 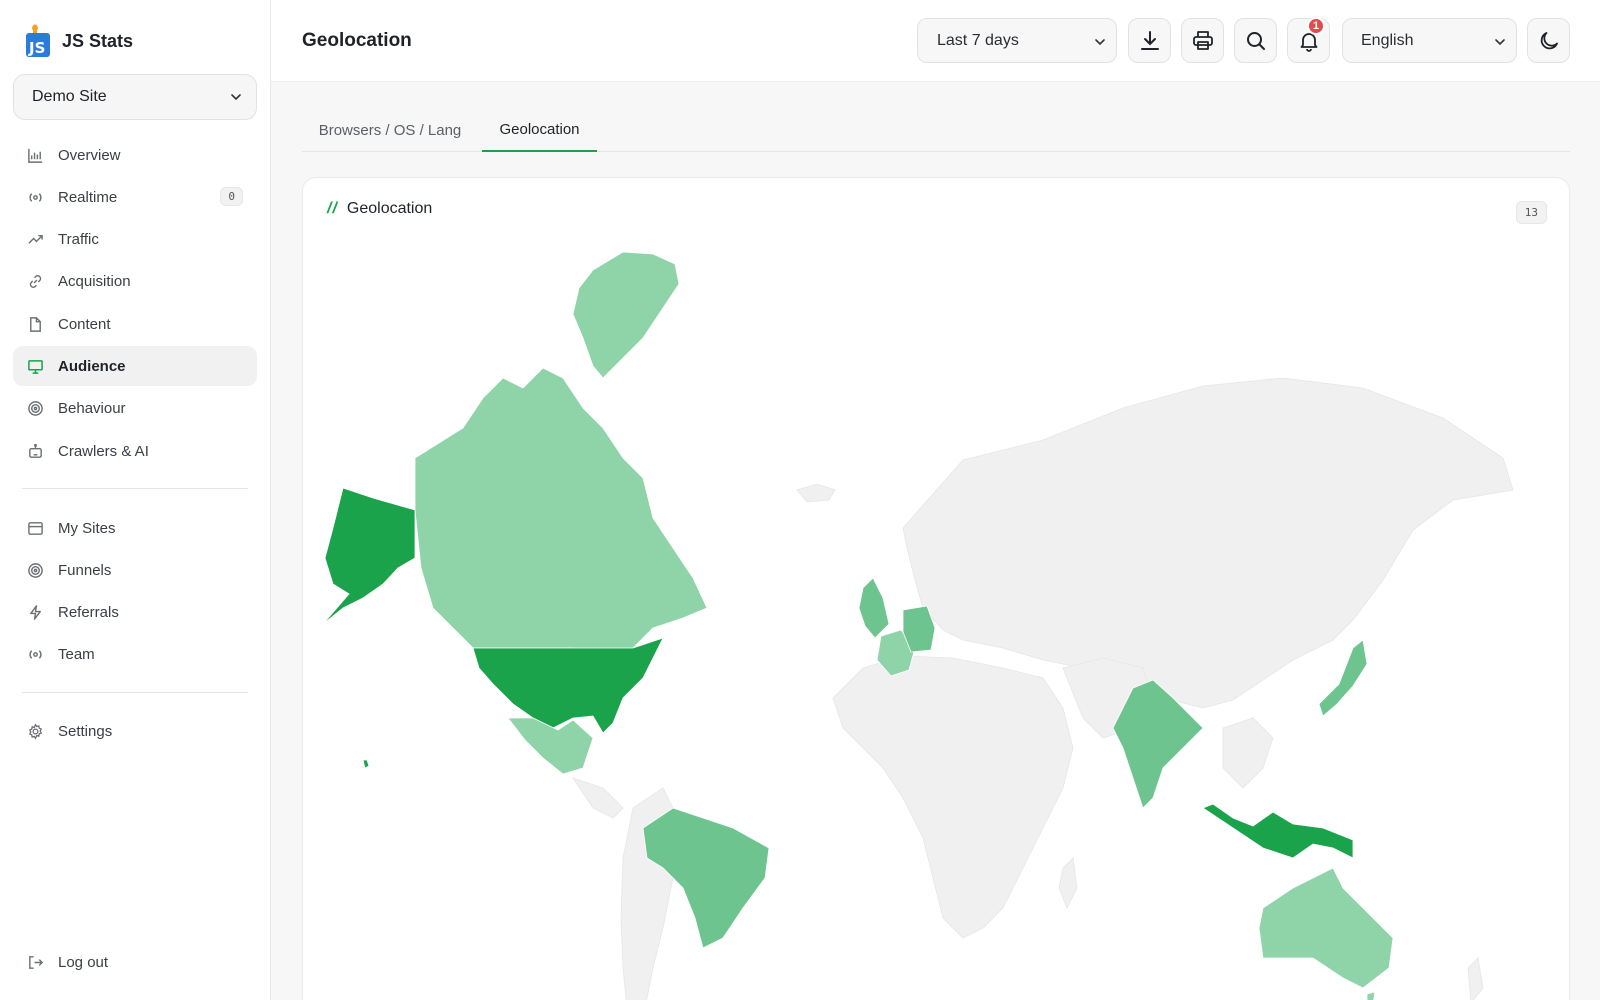 What do you see at coordinates (135, 324) in the screenshot?
I see `sidebar-item-content: Content` at bounding box center [135, 324].